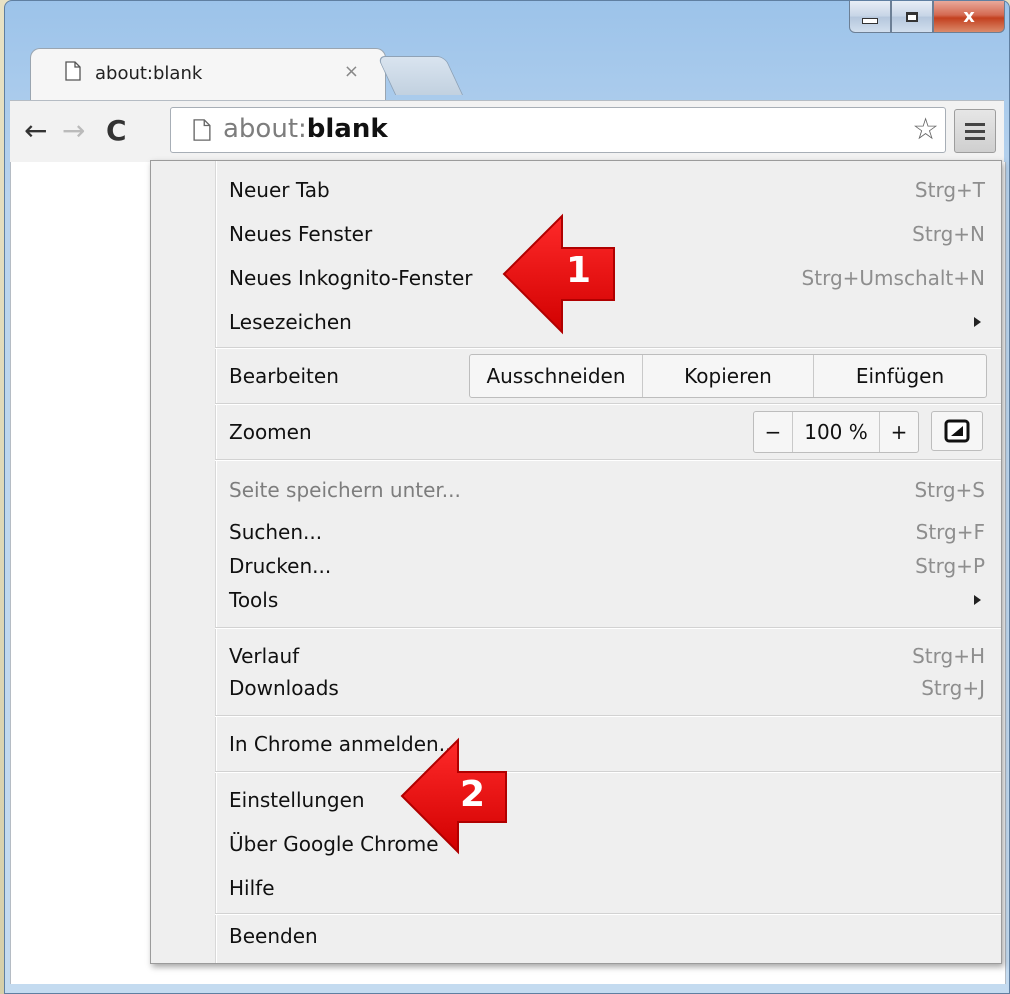 This screenshot has height=994, width=1010. Describe the element at coordinates (607, 936) in the screenshot. I see `menu-item-exit: Beenden` at that location.